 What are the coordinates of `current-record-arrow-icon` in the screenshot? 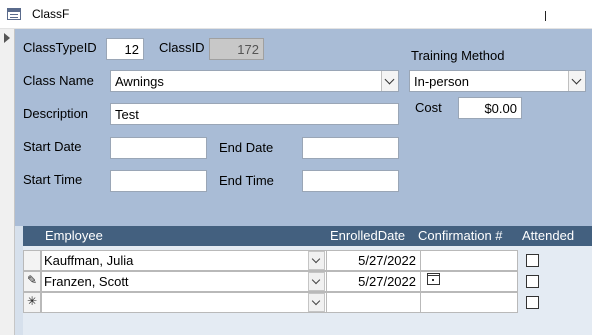 It's located at (7, 38).